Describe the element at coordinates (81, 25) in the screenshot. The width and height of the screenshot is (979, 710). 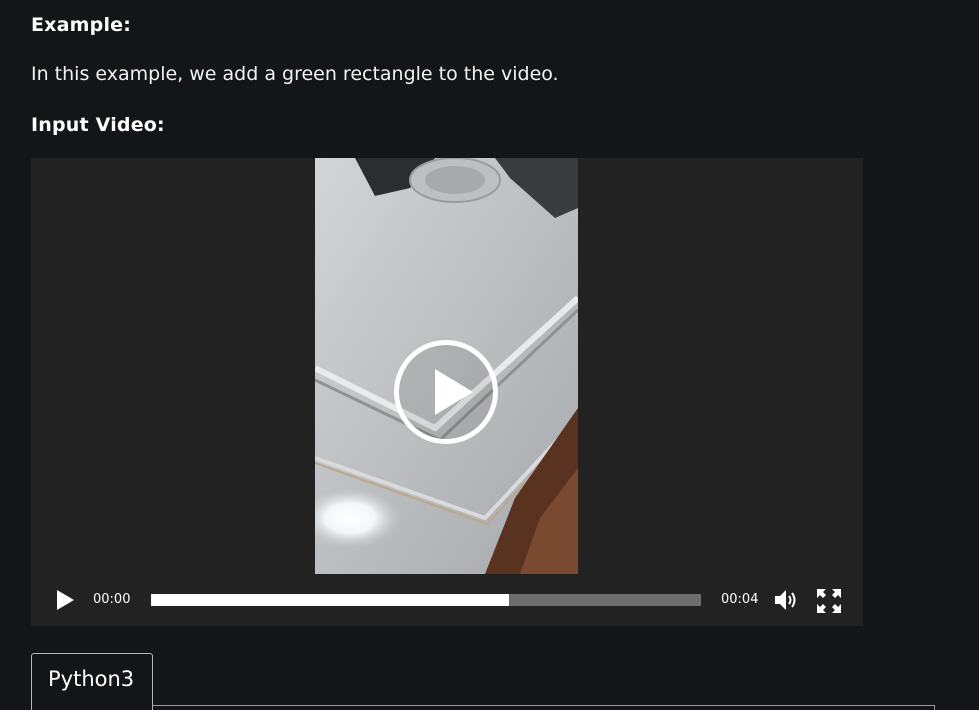
I see `example-heading: Example:` at that location.